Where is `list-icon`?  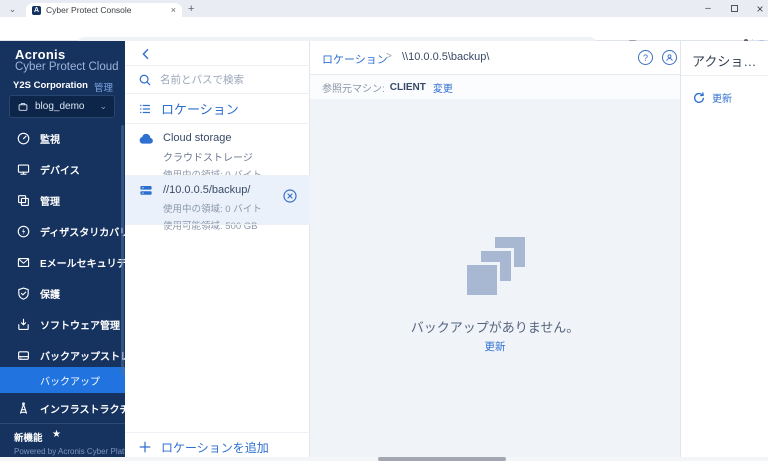
list-icon is located at coordinates (145, 109).